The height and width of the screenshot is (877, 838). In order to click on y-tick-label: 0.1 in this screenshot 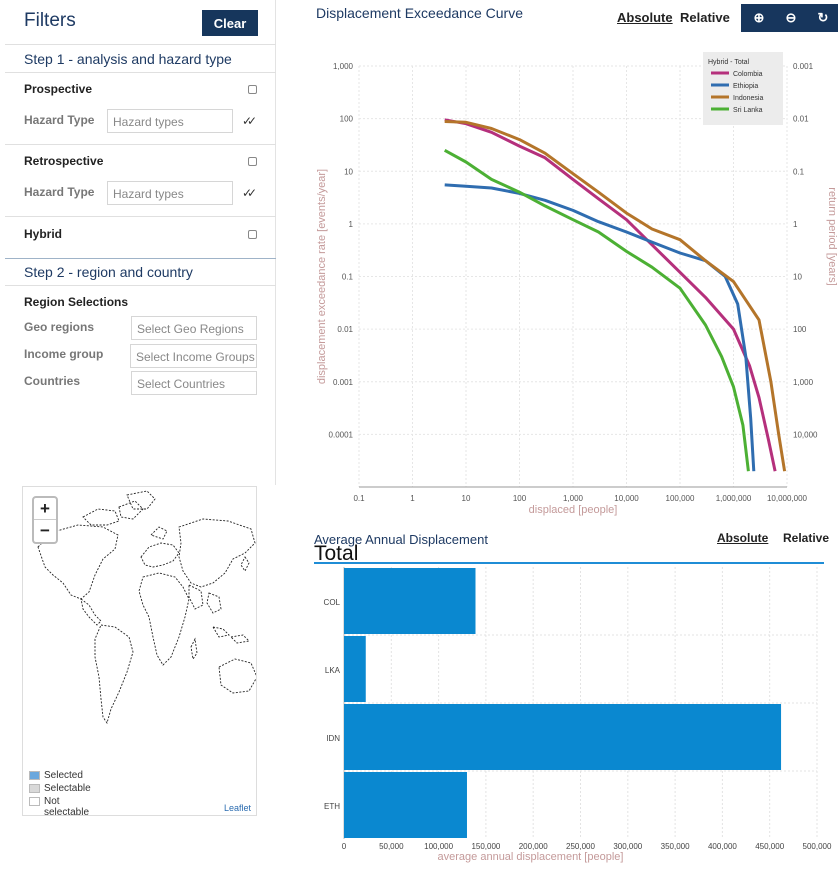, I will do `click(348, 277)`.